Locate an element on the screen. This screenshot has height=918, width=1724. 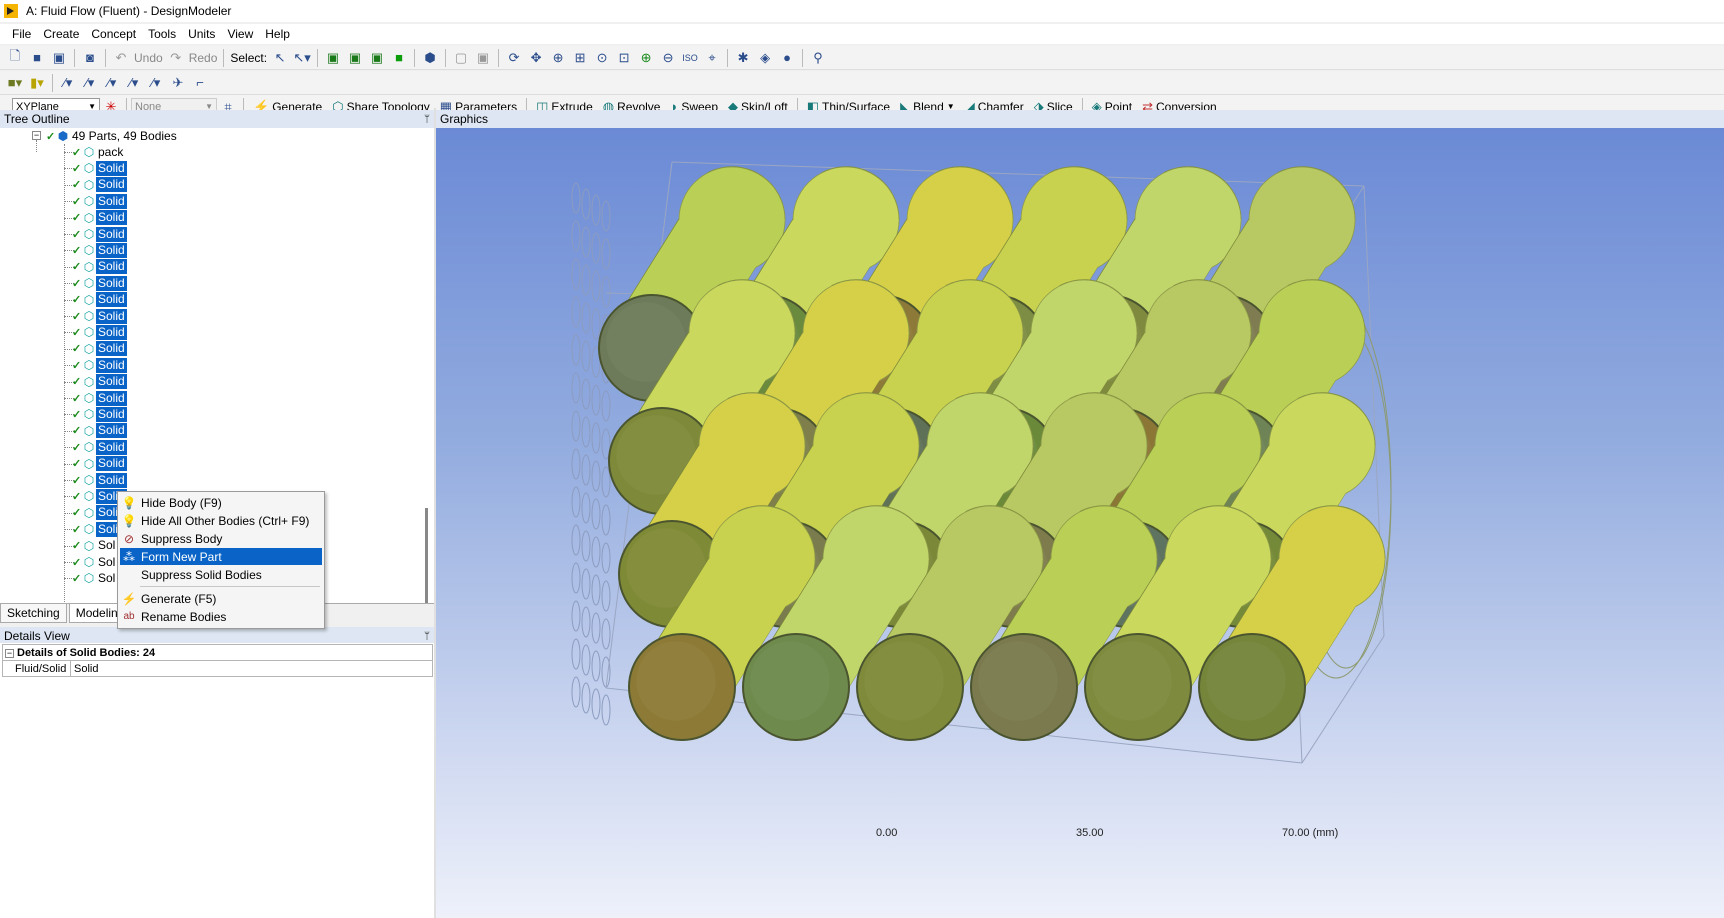
rename-bodies-menu-item: ab Rename Bodies is located at coordinates (221, 616).